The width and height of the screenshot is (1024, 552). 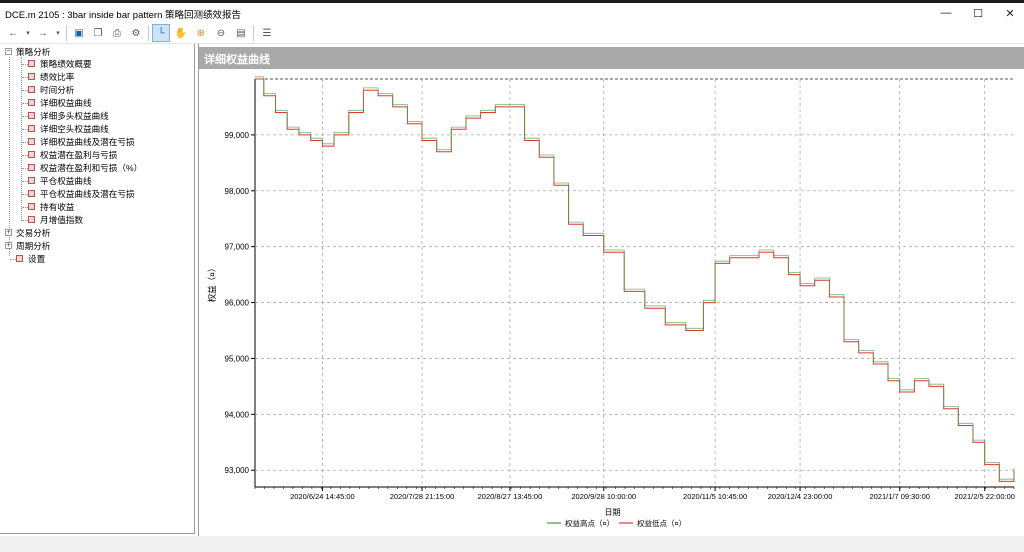 I want to click on x-tick-label: 2021/1/7 09:30:00, so click(x=899, y=496).